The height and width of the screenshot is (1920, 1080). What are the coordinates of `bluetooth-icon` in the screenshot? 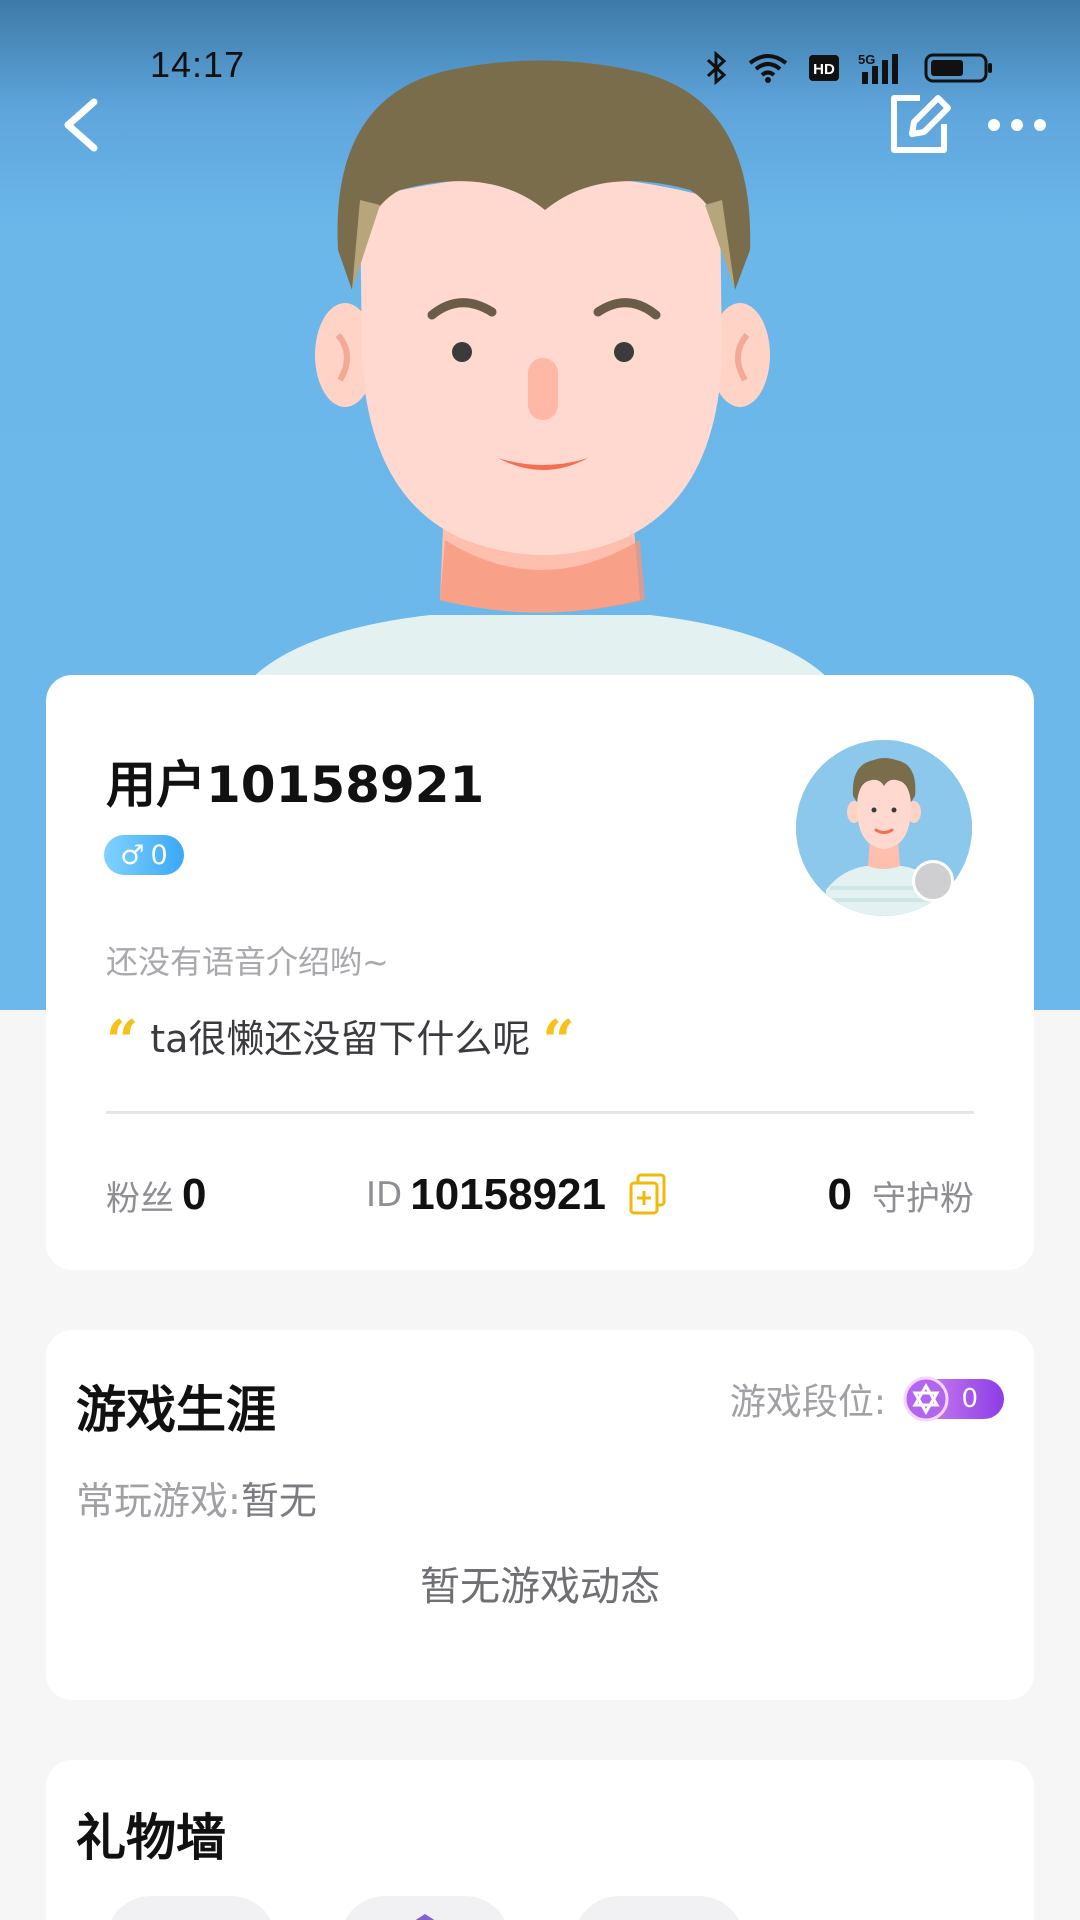 It's located at (716, 68).